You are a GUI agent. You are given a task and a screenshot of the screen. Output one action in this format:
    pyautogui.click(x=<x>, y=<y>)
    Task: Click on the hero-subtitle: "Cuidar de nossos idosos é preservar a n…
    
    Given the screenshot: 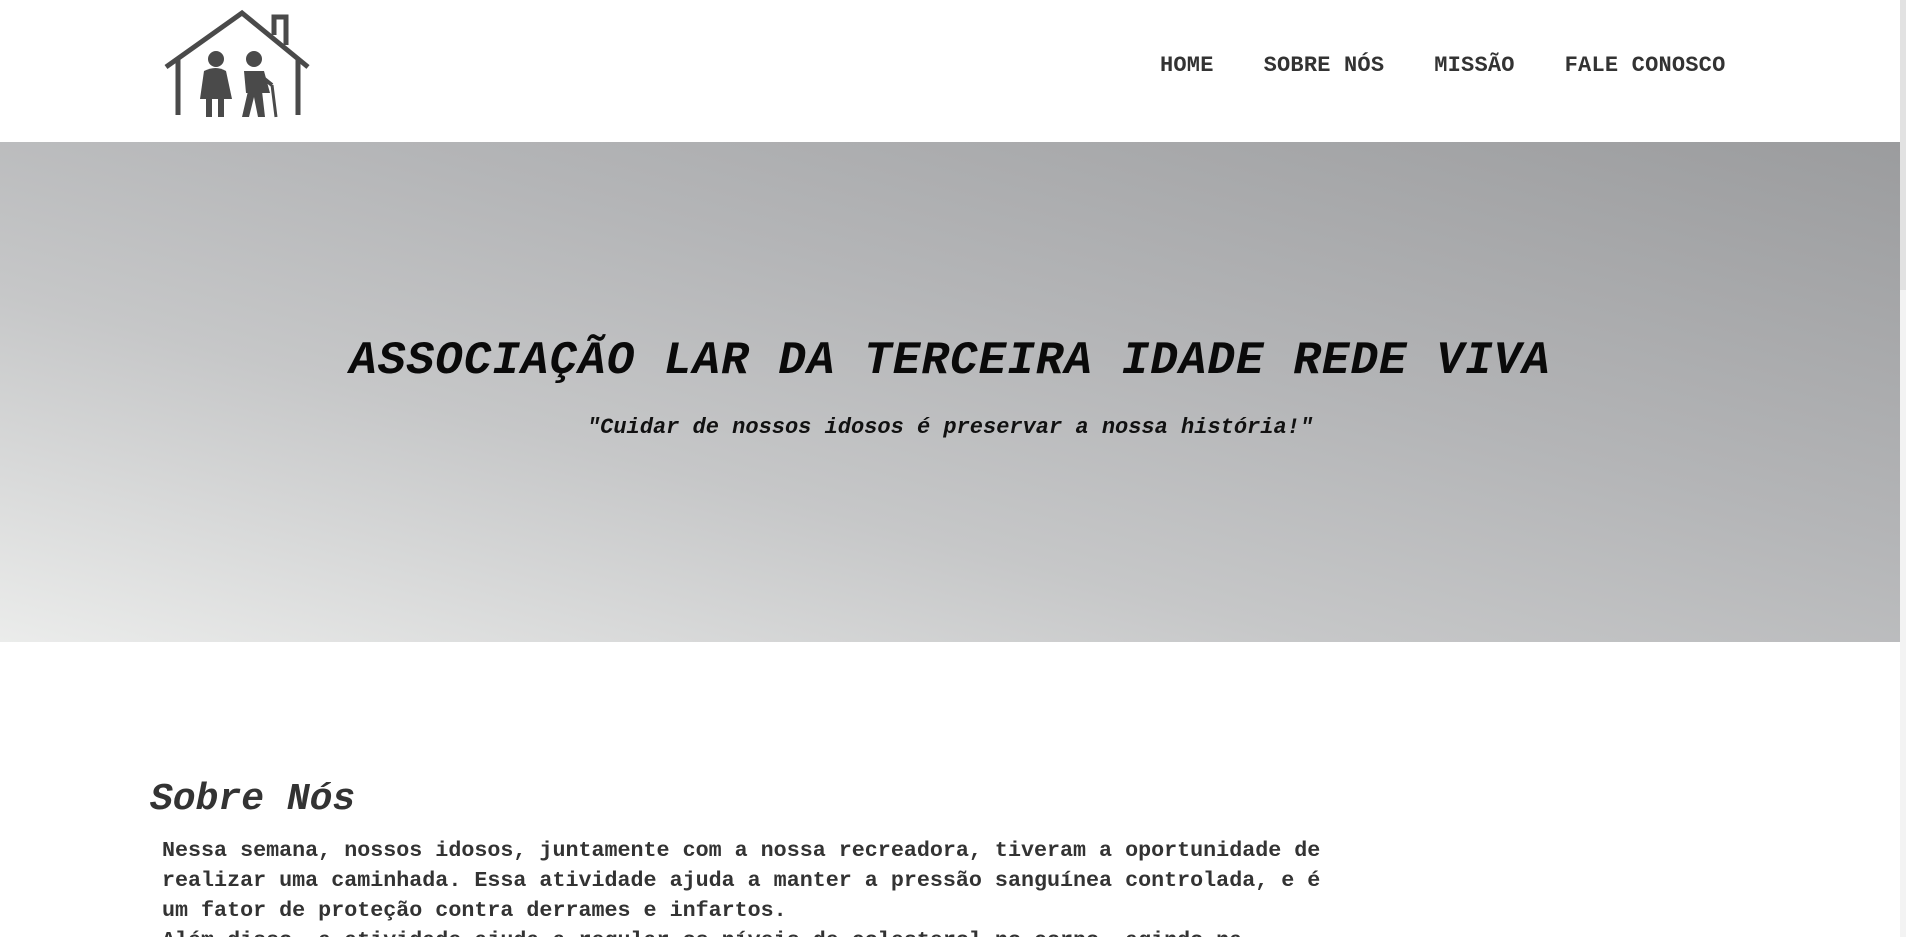 What is the action you would take?
    pyautogui.click(x=950, y=427)
    